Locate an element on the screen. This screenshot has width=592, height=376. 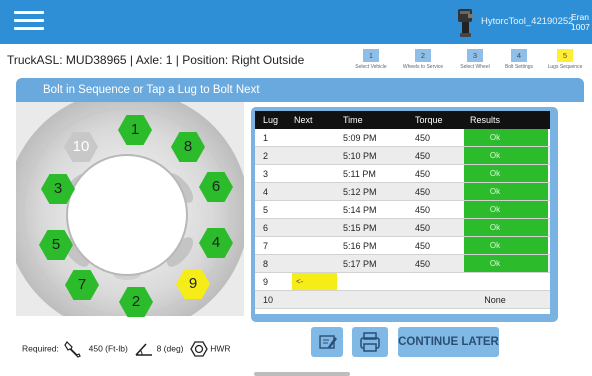
continue-later-button: CONTINUE LATER is located at coordinates (448, 342).